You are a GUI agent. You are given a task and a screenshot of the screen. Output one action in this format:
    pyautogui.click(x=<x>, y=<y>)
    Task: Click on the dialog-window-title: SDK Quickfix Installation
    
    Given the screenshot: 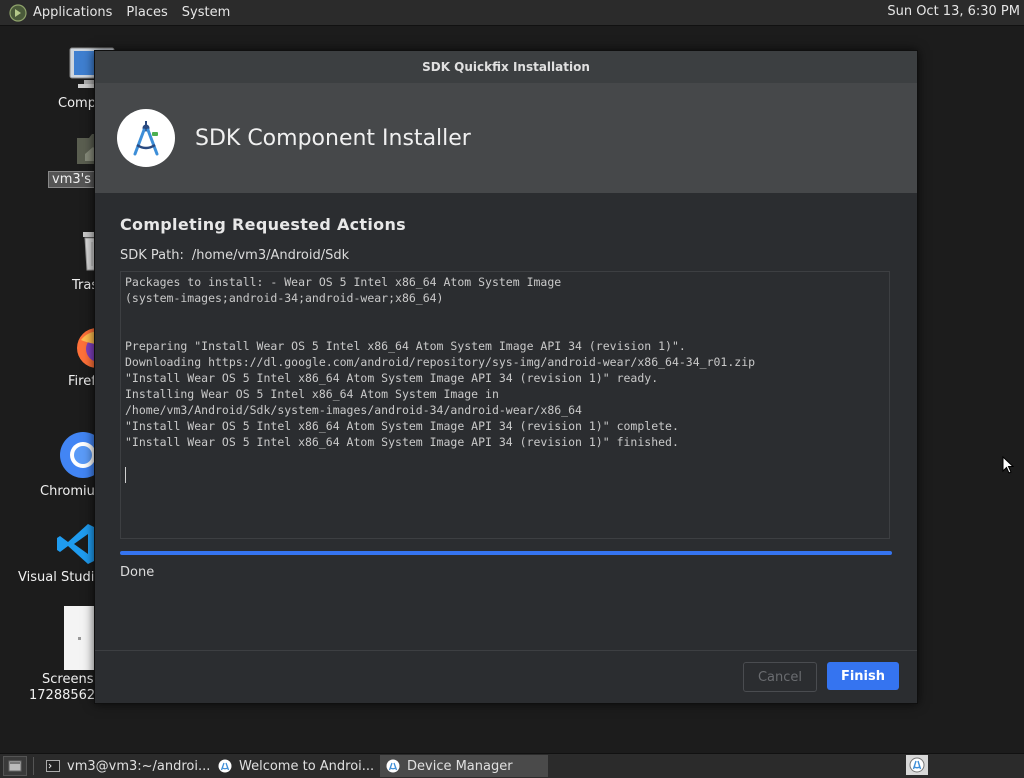 What is the action you would take?
    pyautogui.click(x=506, y=67)
    